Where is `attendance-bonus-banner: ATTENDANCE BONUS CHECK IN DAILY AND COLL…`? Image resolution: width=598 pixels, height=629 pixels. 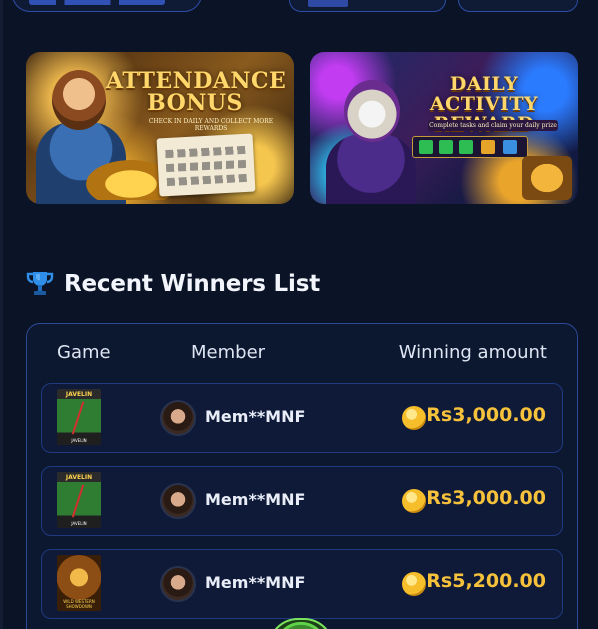 attendance-bonus-banner: ATTENDANCE BONUS CHECK IN DAILY AND COLL… is located at coordinates (160, 128).